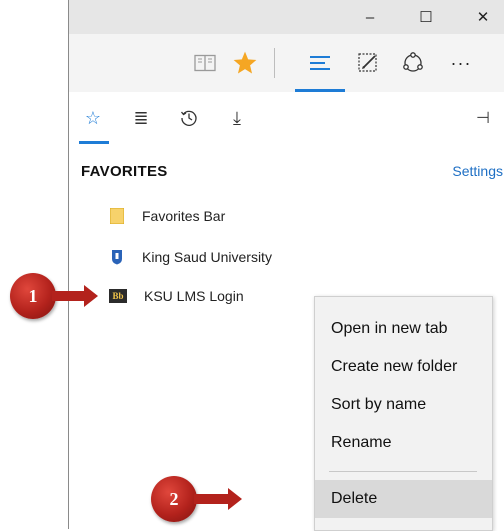 This screenshot has height=531, width=504. I want to click on tab-reading-list: ≣, so click(141, 118).